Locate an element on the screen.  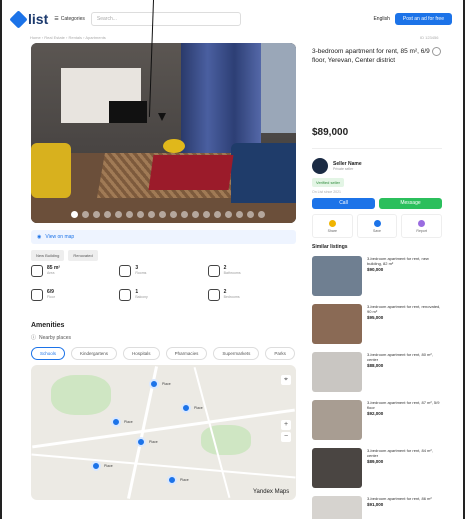
logo-text: list is located at coordinates (38, 19).